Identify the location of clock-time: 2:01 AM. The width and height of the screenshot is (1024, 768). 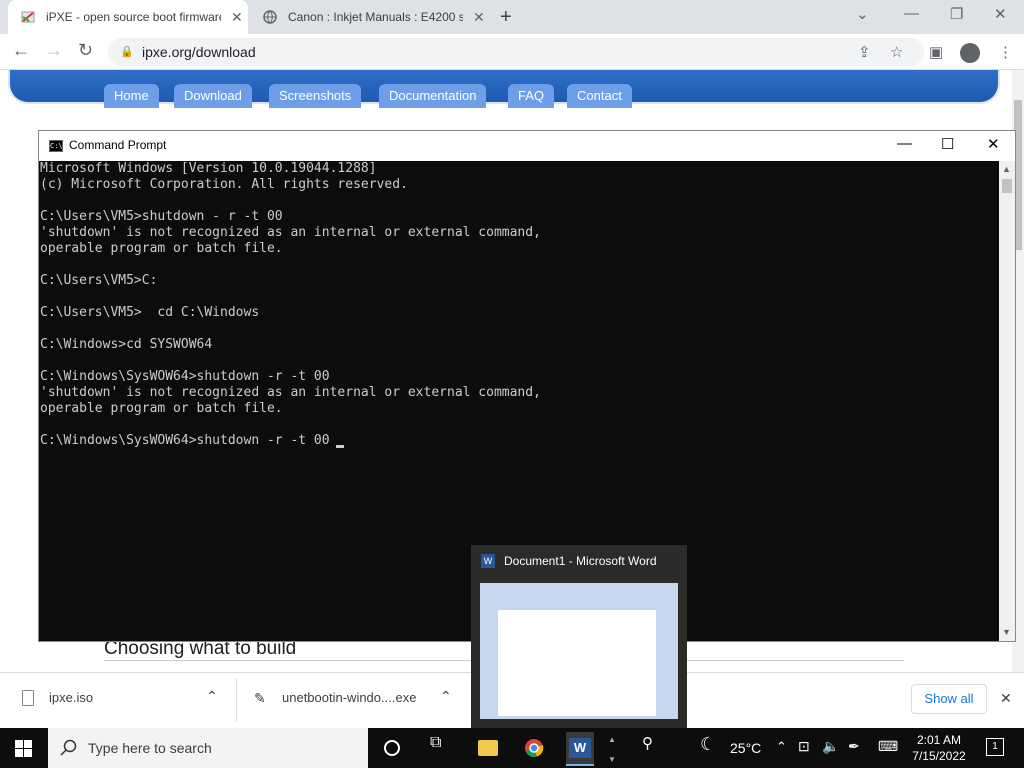
(939, 740).